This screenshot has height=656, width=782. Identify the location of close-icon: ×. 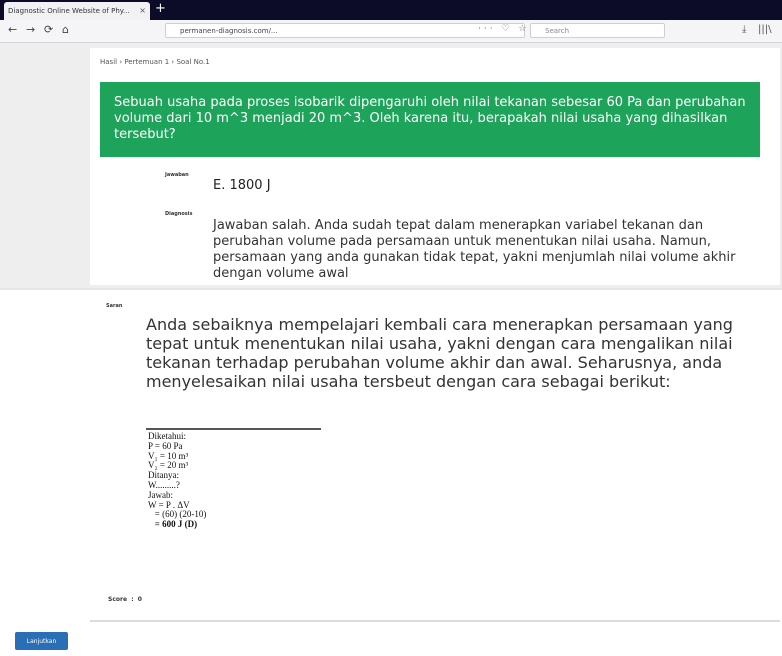
(142, 11).